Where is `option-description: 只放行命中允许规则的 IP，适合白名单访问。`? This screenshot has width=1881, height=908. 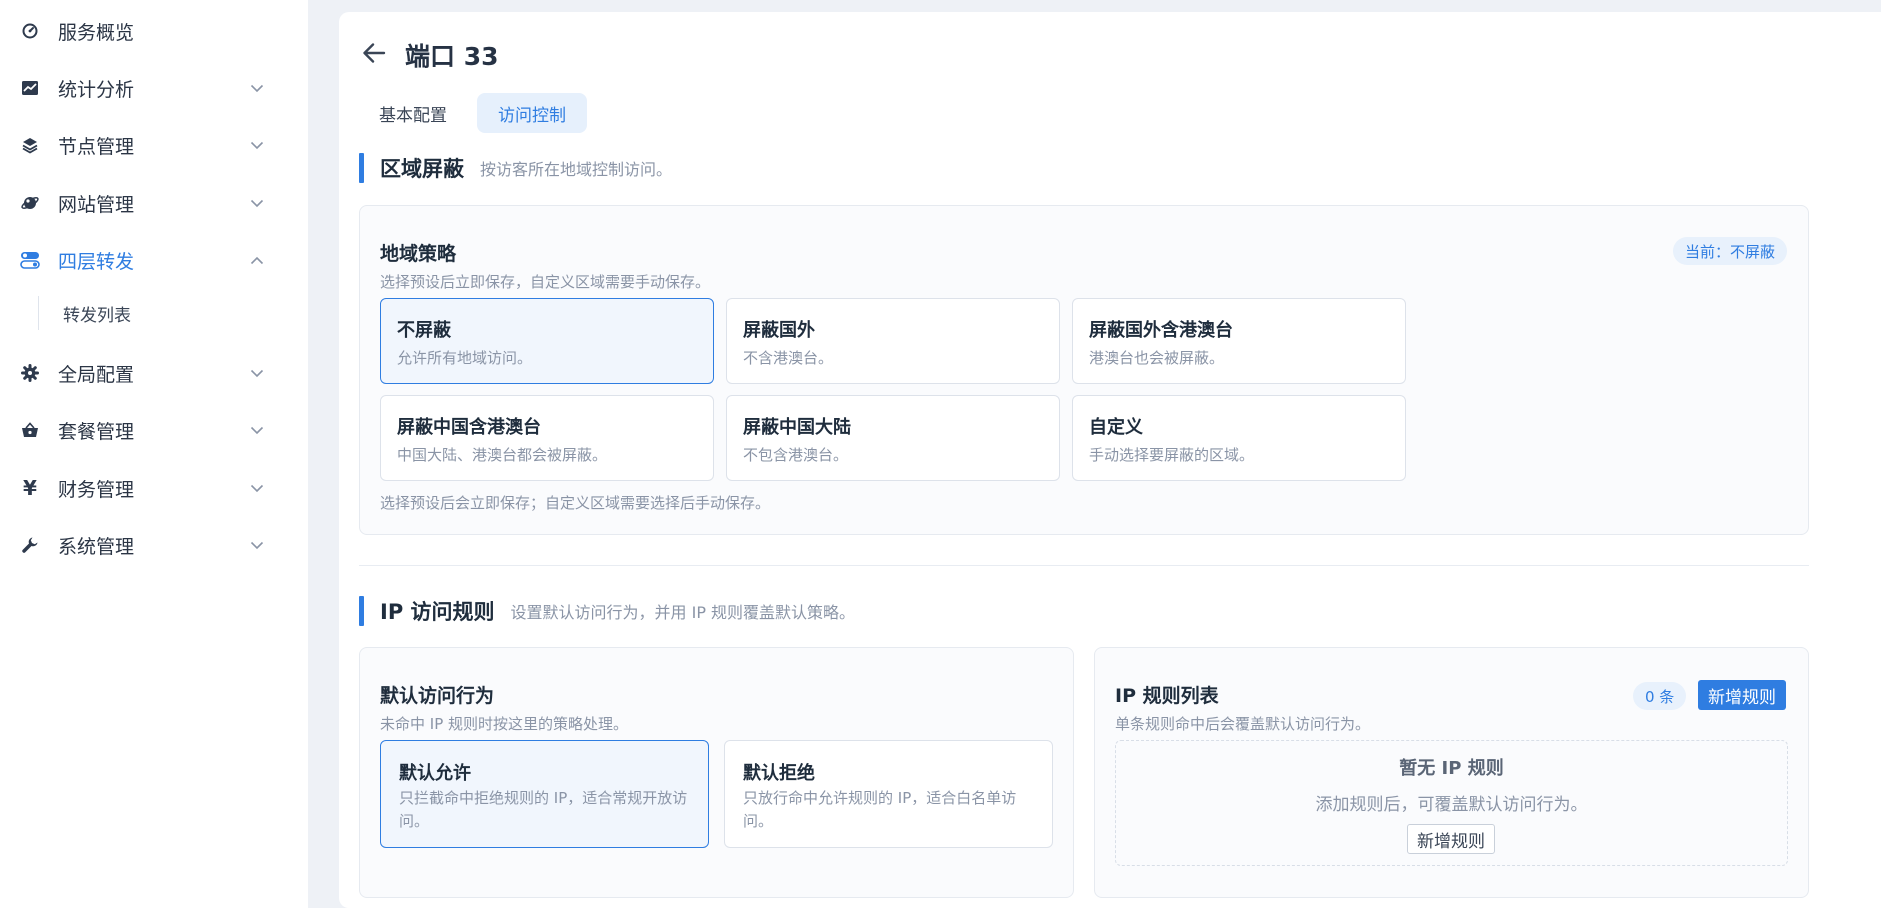 option-description: 只放行命中允许规则的 IP，适合白名单访问。 is located at coordinates (880, 809).